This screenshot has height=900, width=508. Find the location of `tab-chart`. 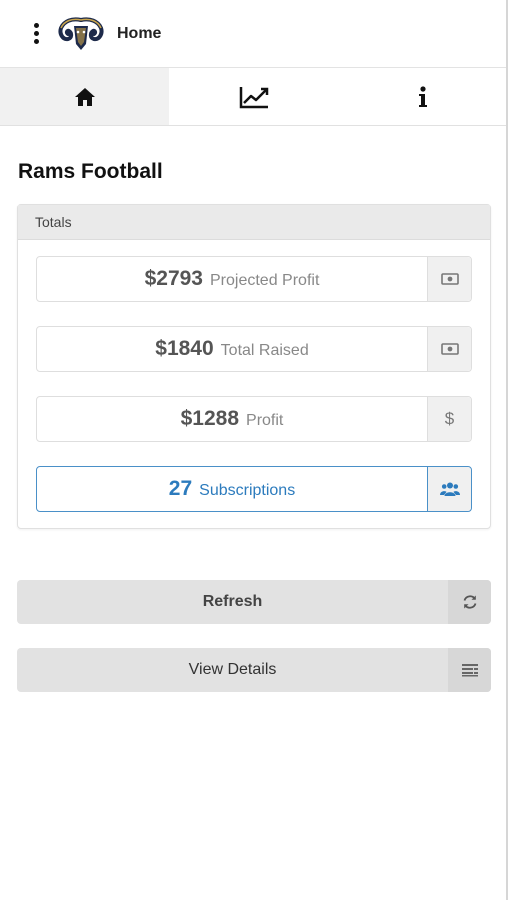

tab-chart is located at coordinates (253, 96).